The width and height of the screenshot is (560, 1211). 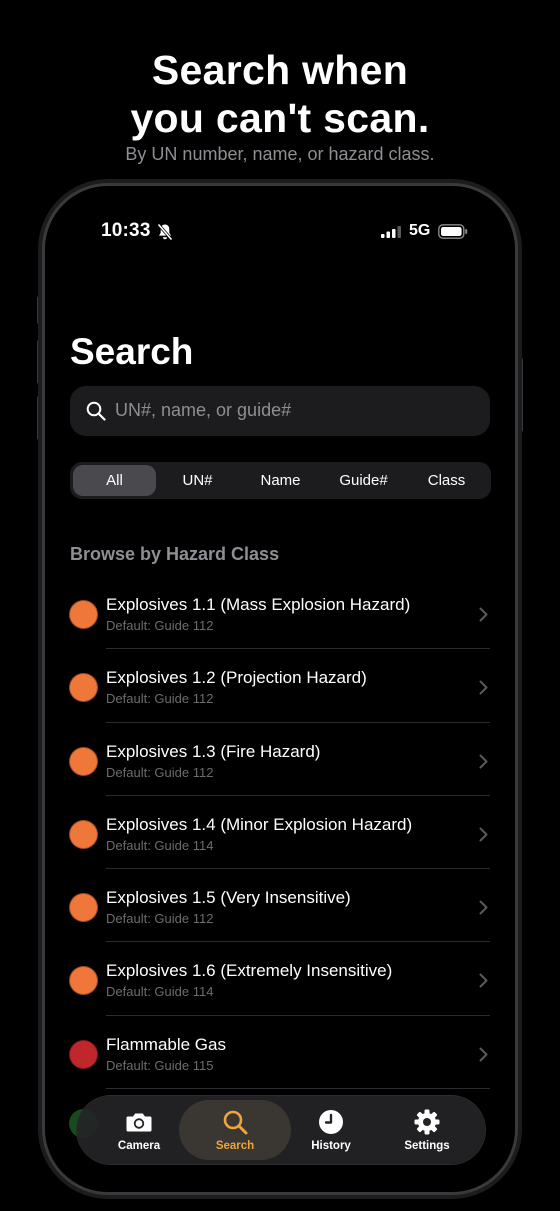 I want to click on tab-history-label: History, so click(x=331, y=1146).